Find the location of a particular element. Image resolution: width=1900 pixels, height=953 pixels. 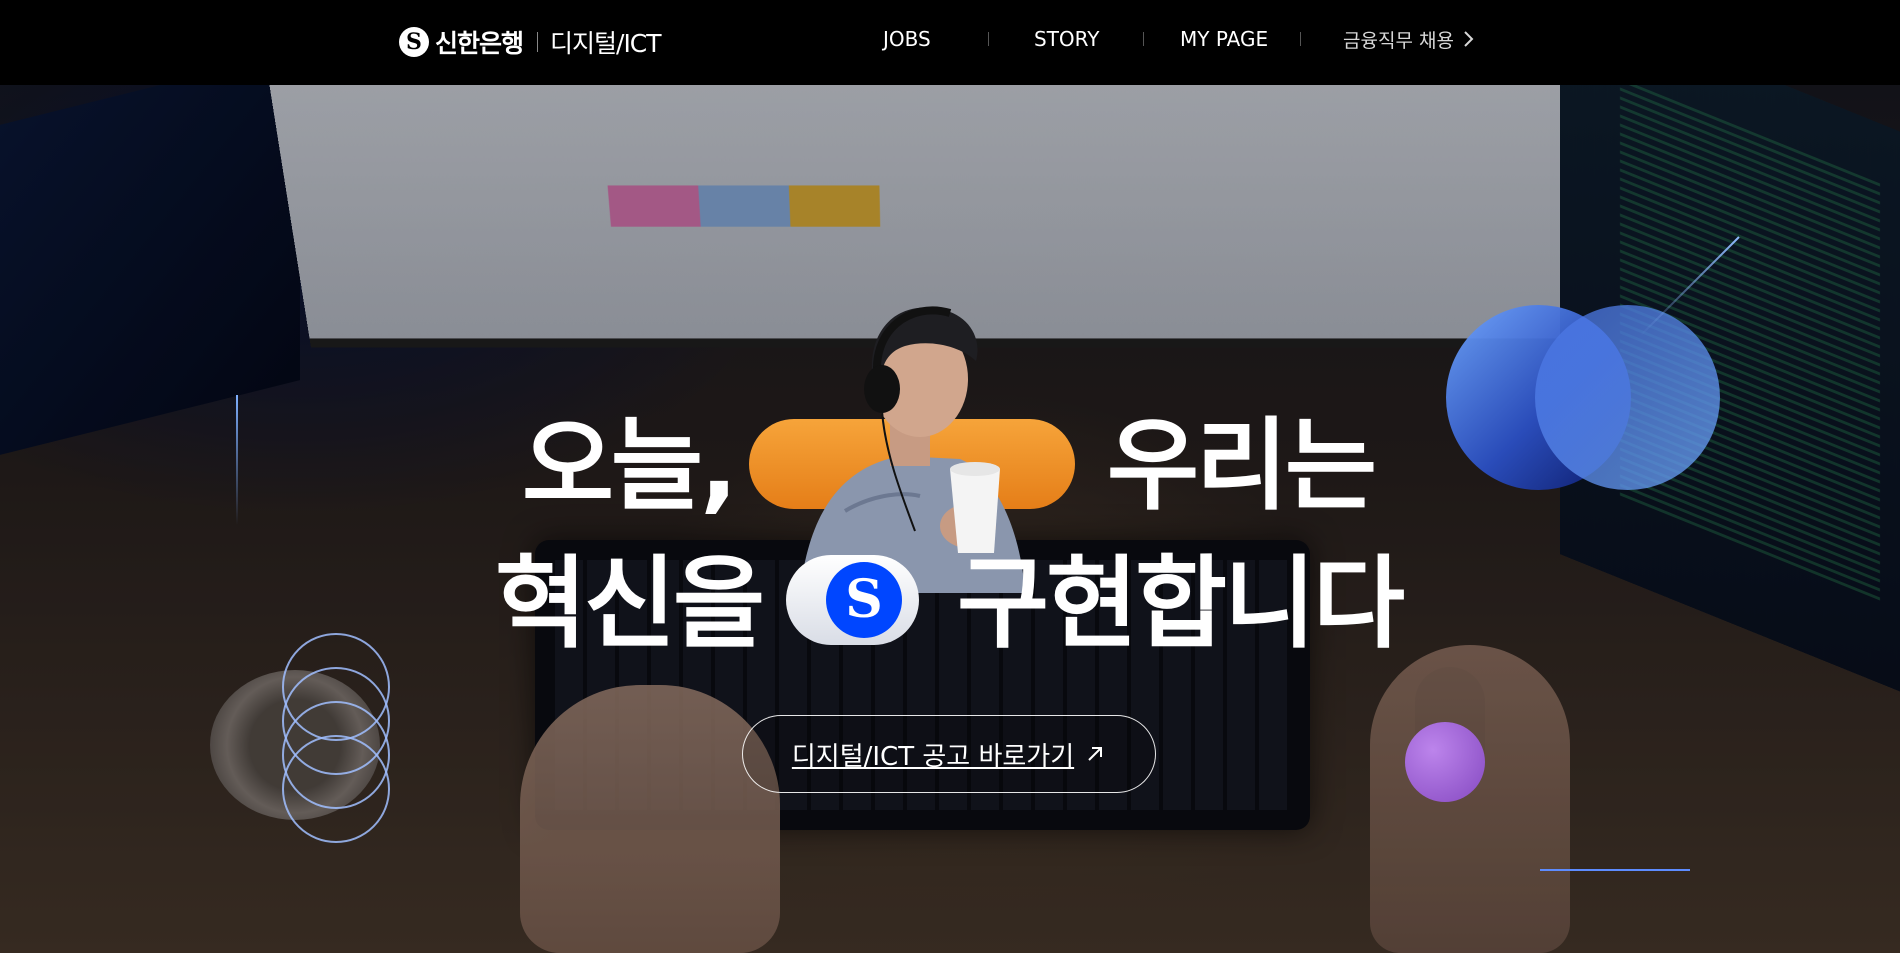

headline-white-pill: S is located at coordinates (852, 600).